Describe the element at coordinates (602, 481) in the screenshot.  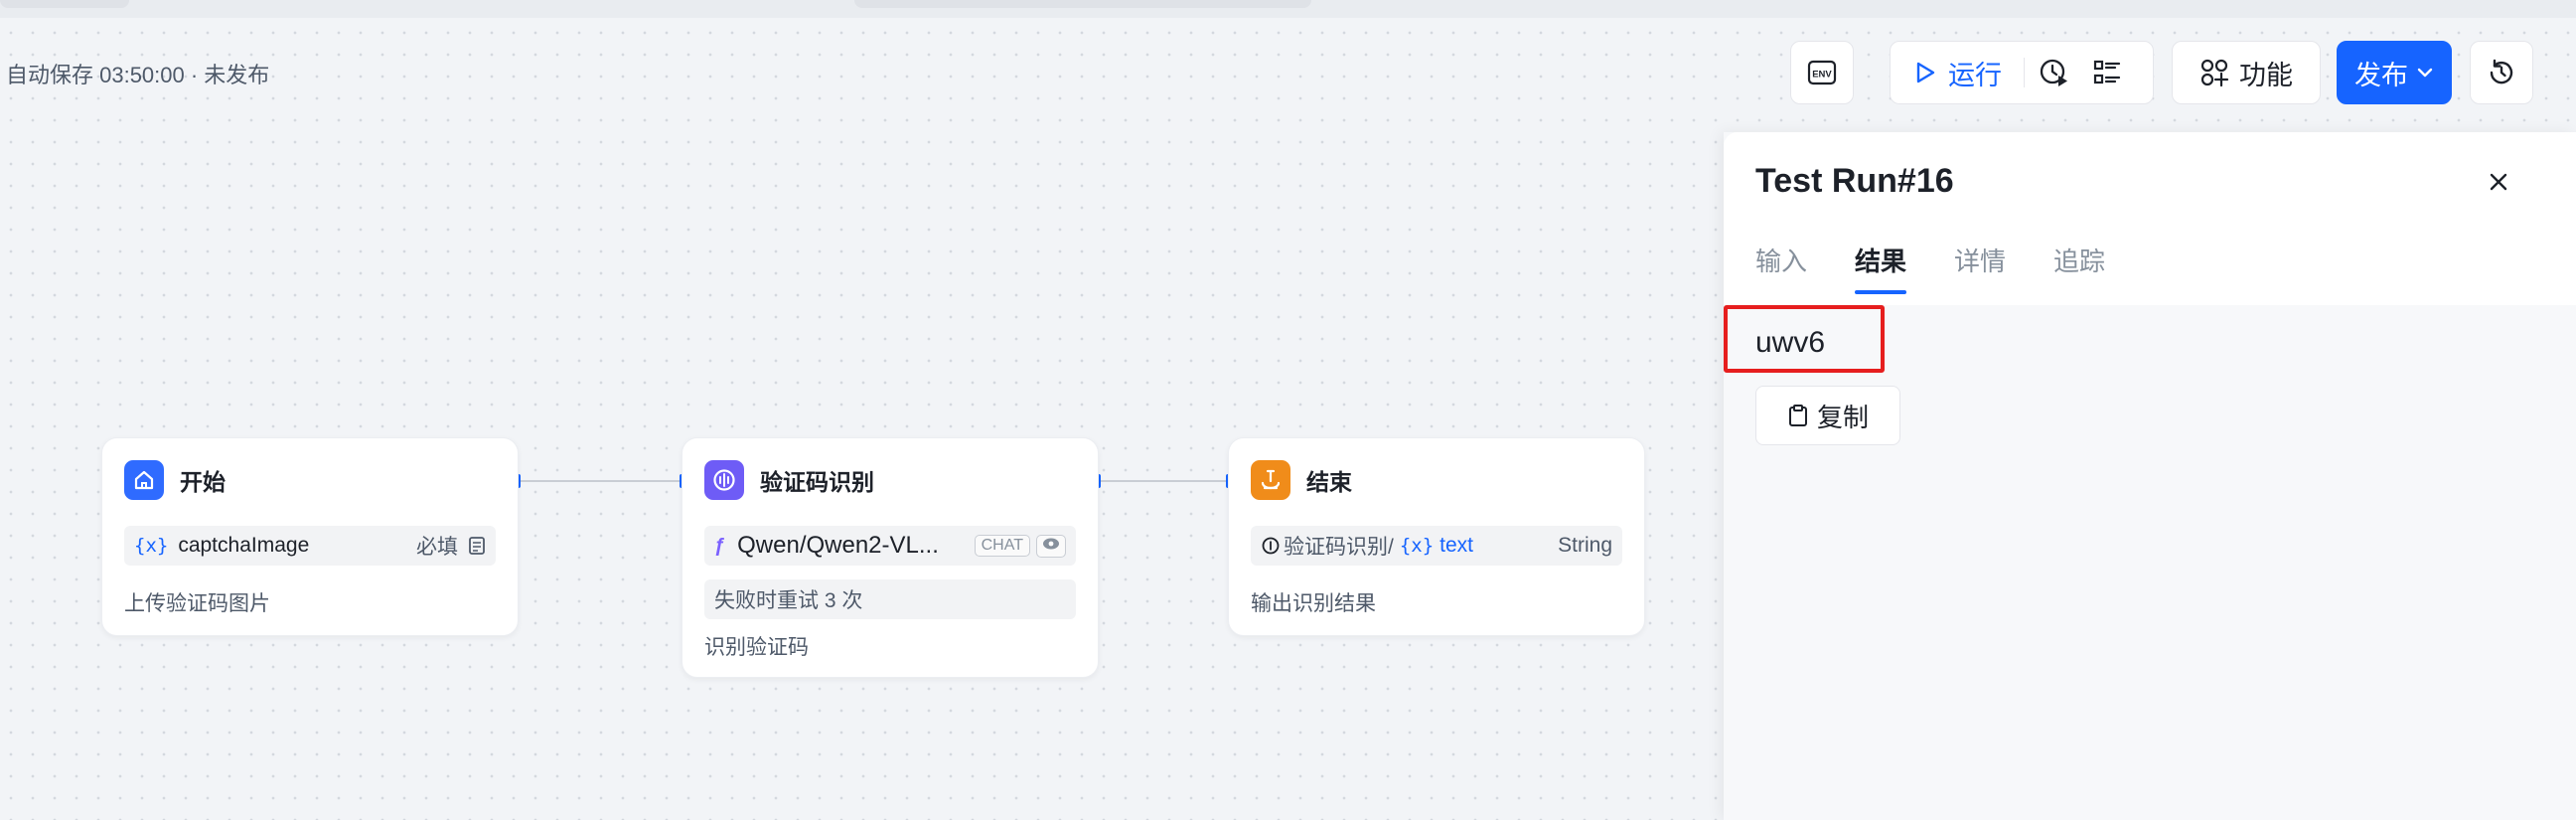
I see `edge-start-to-captcha` at that location.